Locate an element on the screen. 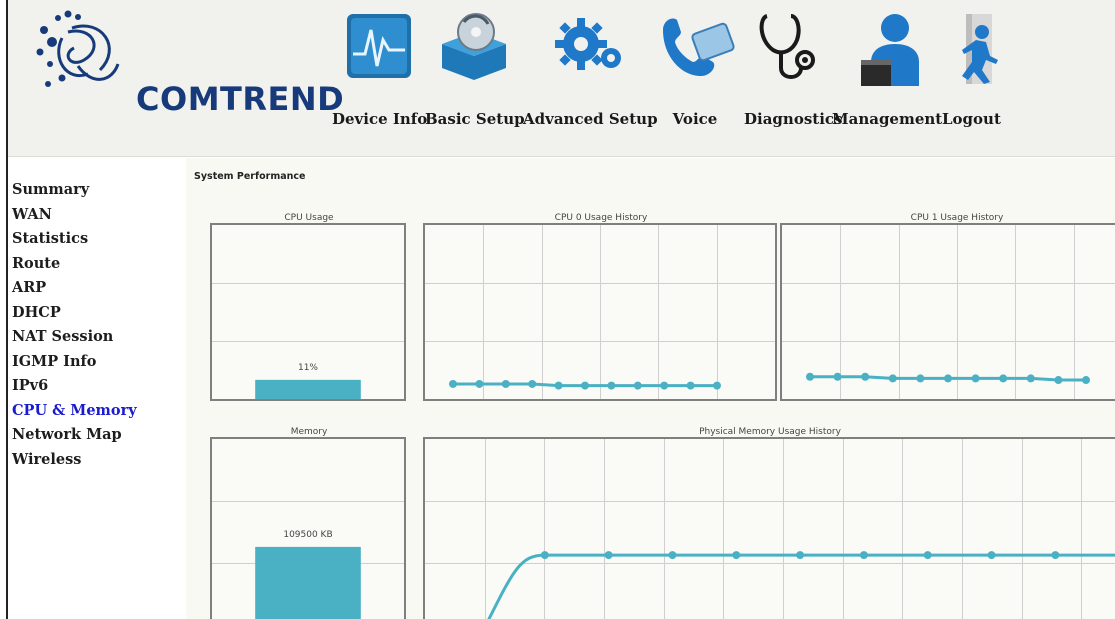  chart-svg: 109500 KB is located at coordinates (308, 560).